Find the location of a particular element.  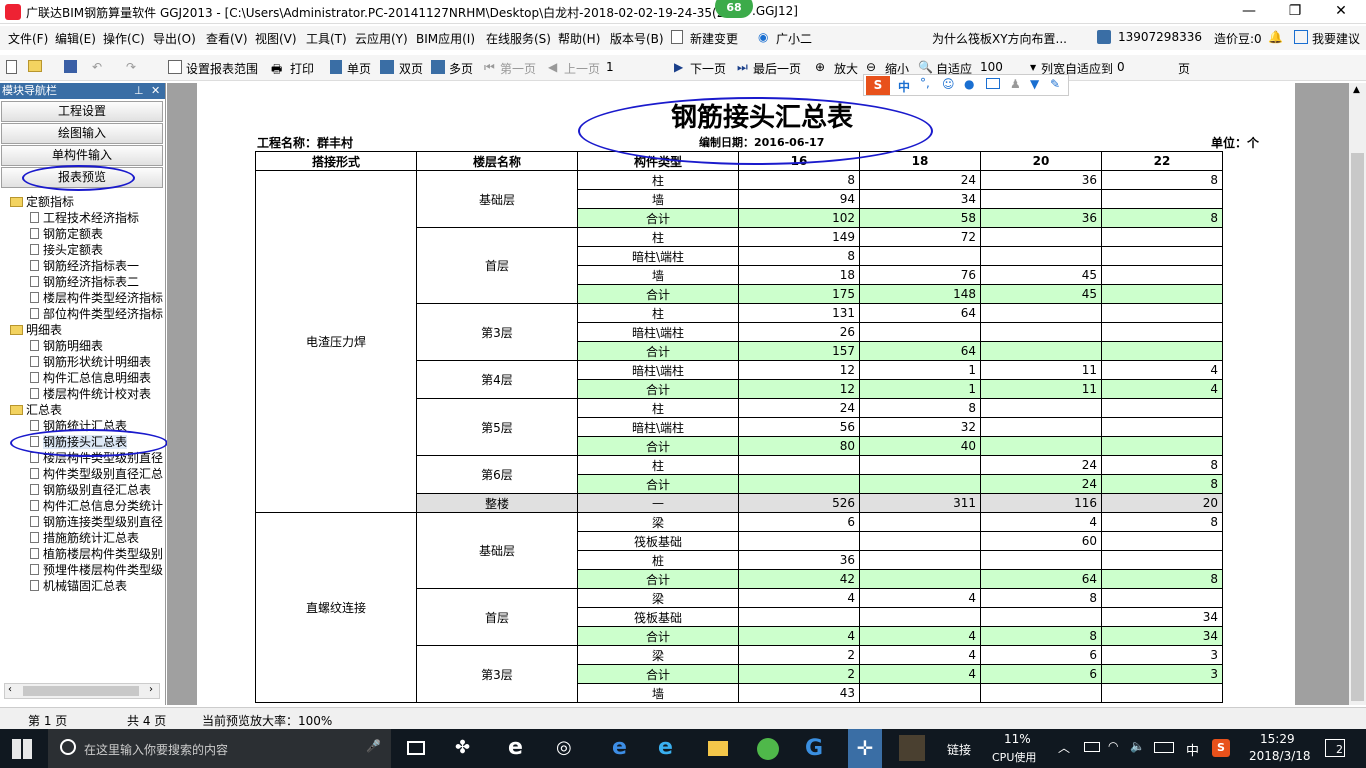

menu-cloud: 云应用(Y) is located at coordinates (381, 38).